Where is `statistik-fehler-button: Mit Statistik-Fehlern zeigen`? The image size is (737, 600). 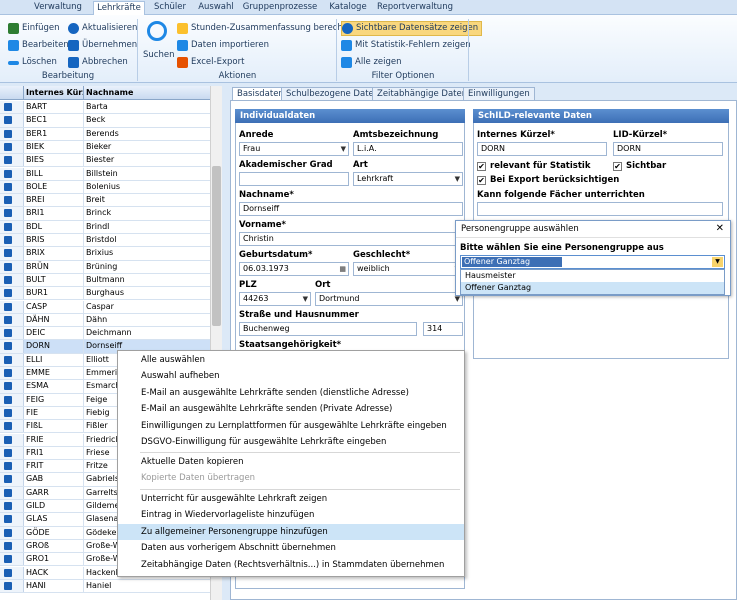 statistik-fehler-button: Mit Statistik-Fehlern zeigen is located at coordinates (406, 45).